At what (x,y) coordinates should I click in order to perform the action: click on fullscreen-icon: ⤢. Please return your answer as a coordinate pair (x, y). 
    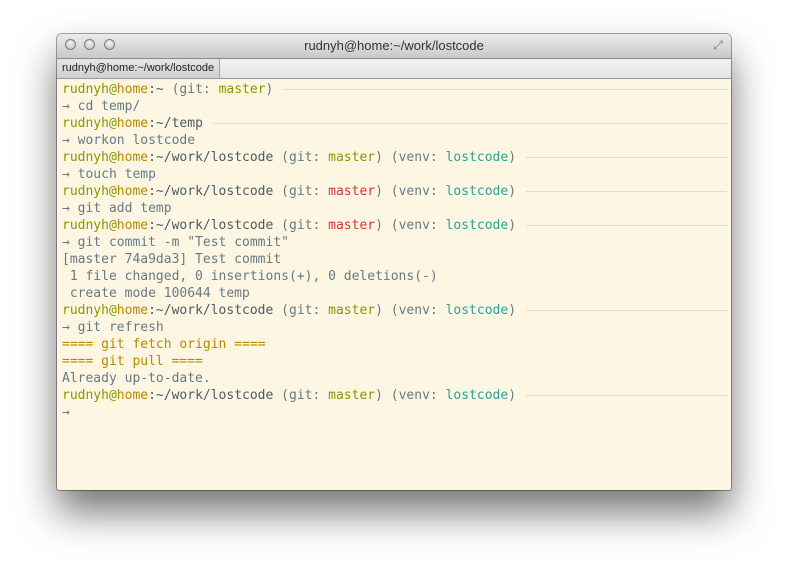
    Looking at the image, I should click on (718, 45).